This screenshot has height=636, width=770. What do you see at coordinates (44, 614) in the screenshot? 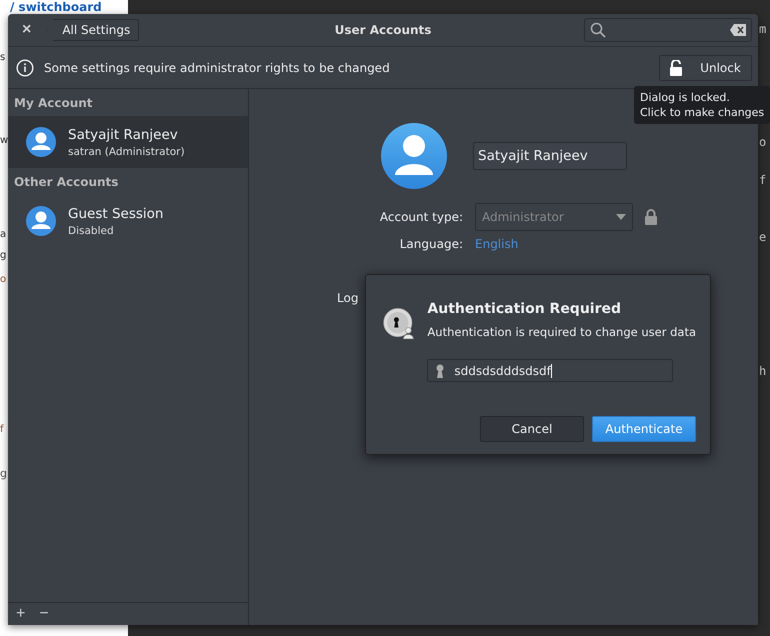
I see `remove-button: −` at bounding box center [44, 614].